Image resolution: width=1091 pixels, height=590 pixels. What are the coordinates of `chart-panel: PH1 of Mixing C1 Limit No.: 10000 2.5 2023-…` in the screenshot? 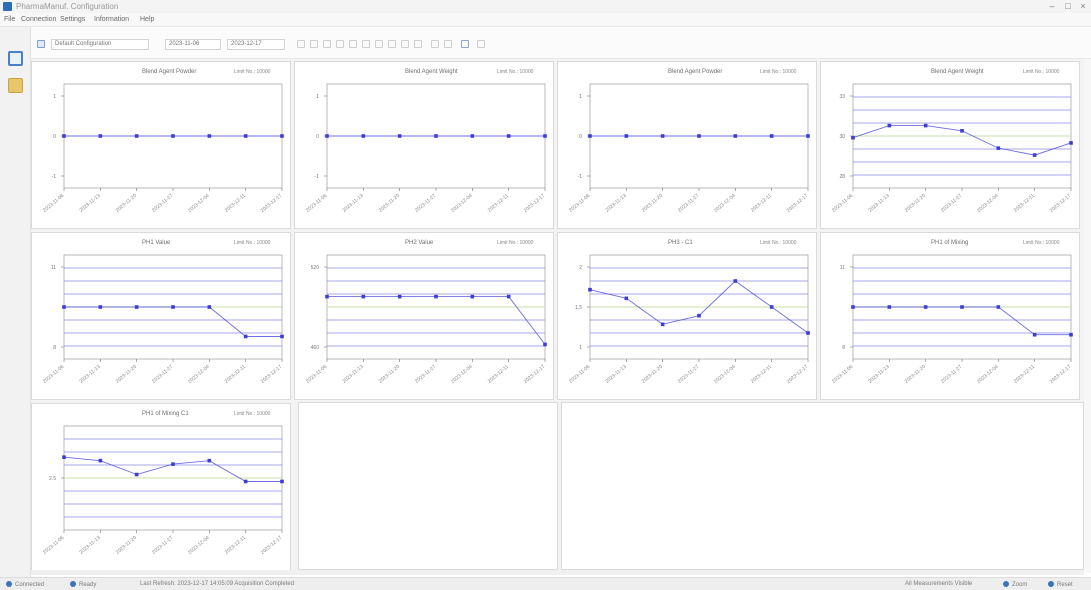 It's located at (161, 487).